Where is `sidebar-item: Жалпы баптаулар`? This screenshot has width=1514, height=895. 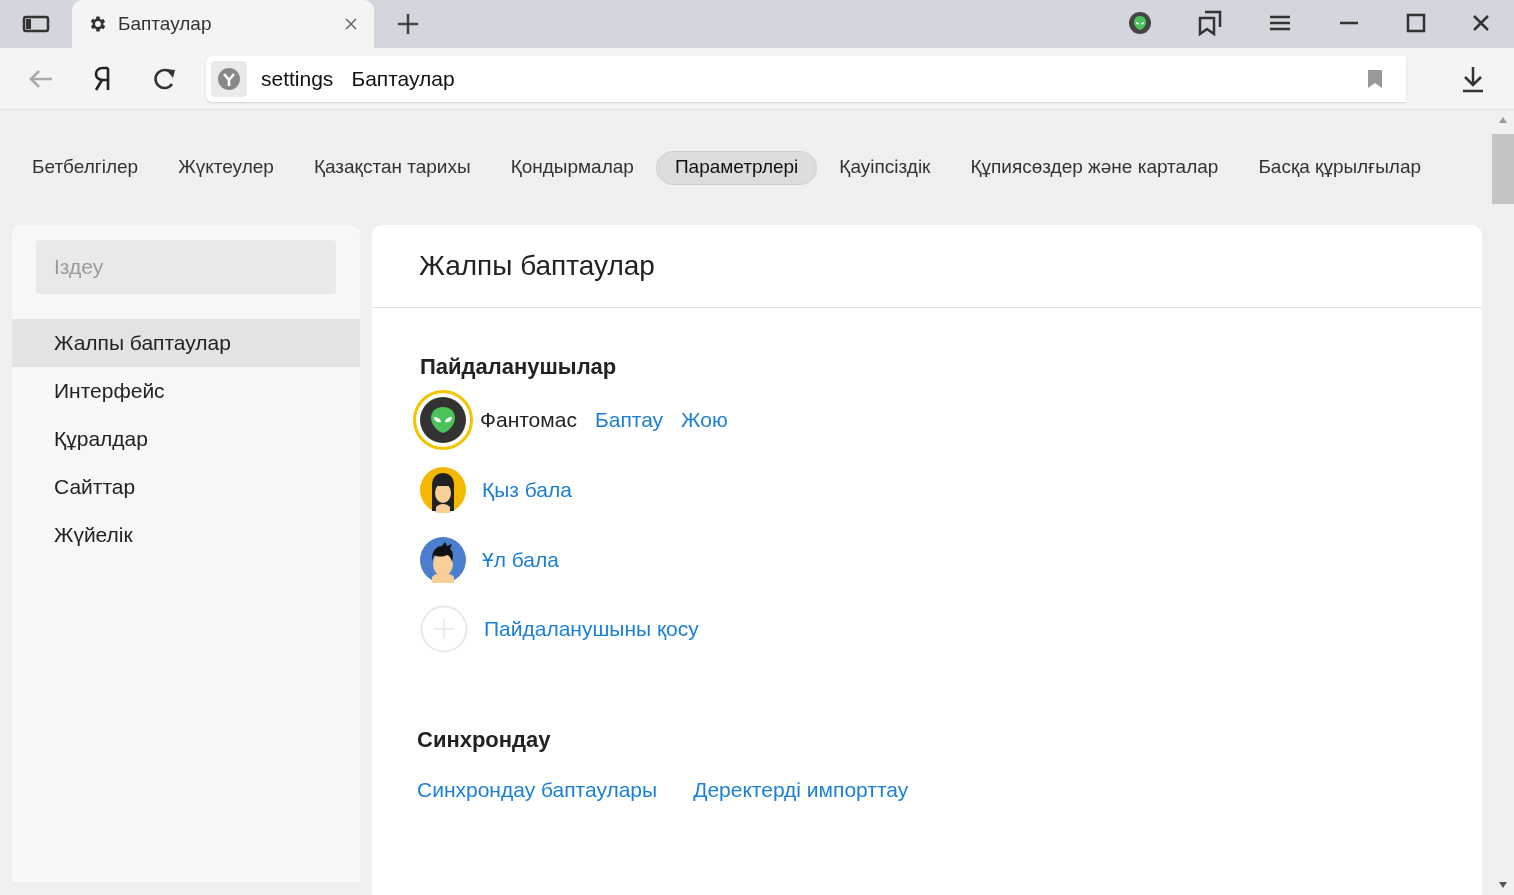 sidebar-item: Жалпы баптаулар is located at coordinates (186, 343).